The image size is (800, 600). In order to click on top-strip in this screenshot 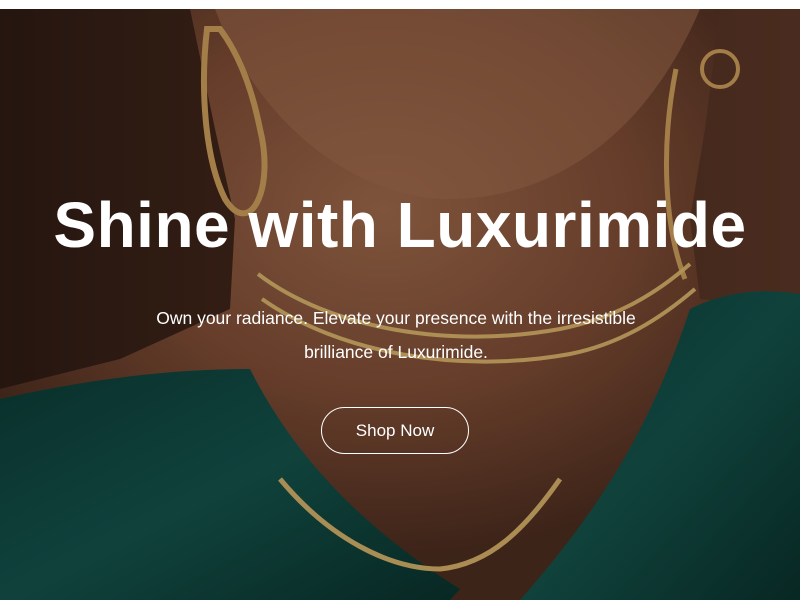, I will do `click(400, 4)`.